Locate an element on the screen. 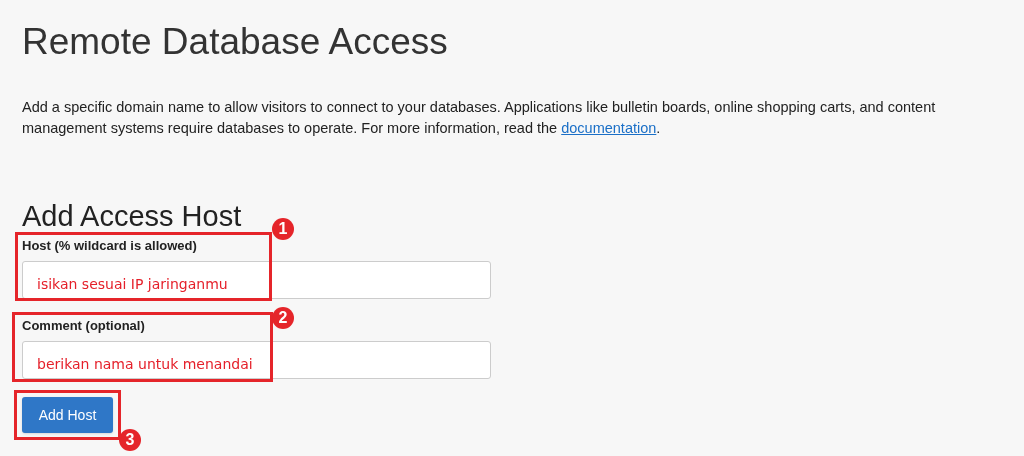 Image resolution: width=1024 pixels, height=456 pixels. input-field: berikan nama untuk menandai is located at coordinates (256, 360).